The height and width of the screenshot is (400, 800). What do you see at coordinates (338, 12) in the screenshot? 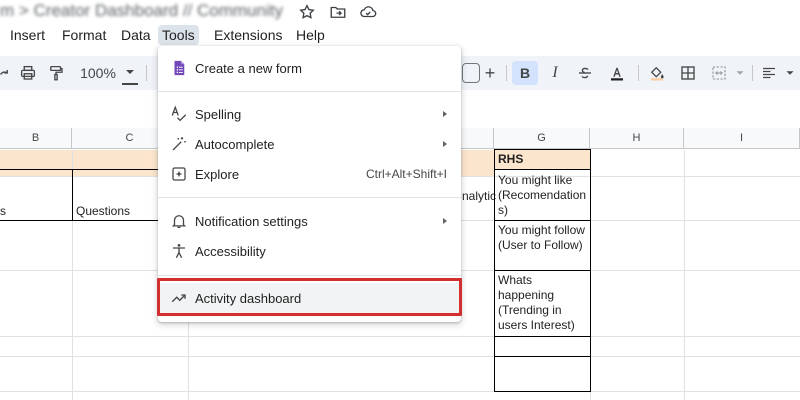
I see `move-folder-icon` at bounding box center [338, 12].